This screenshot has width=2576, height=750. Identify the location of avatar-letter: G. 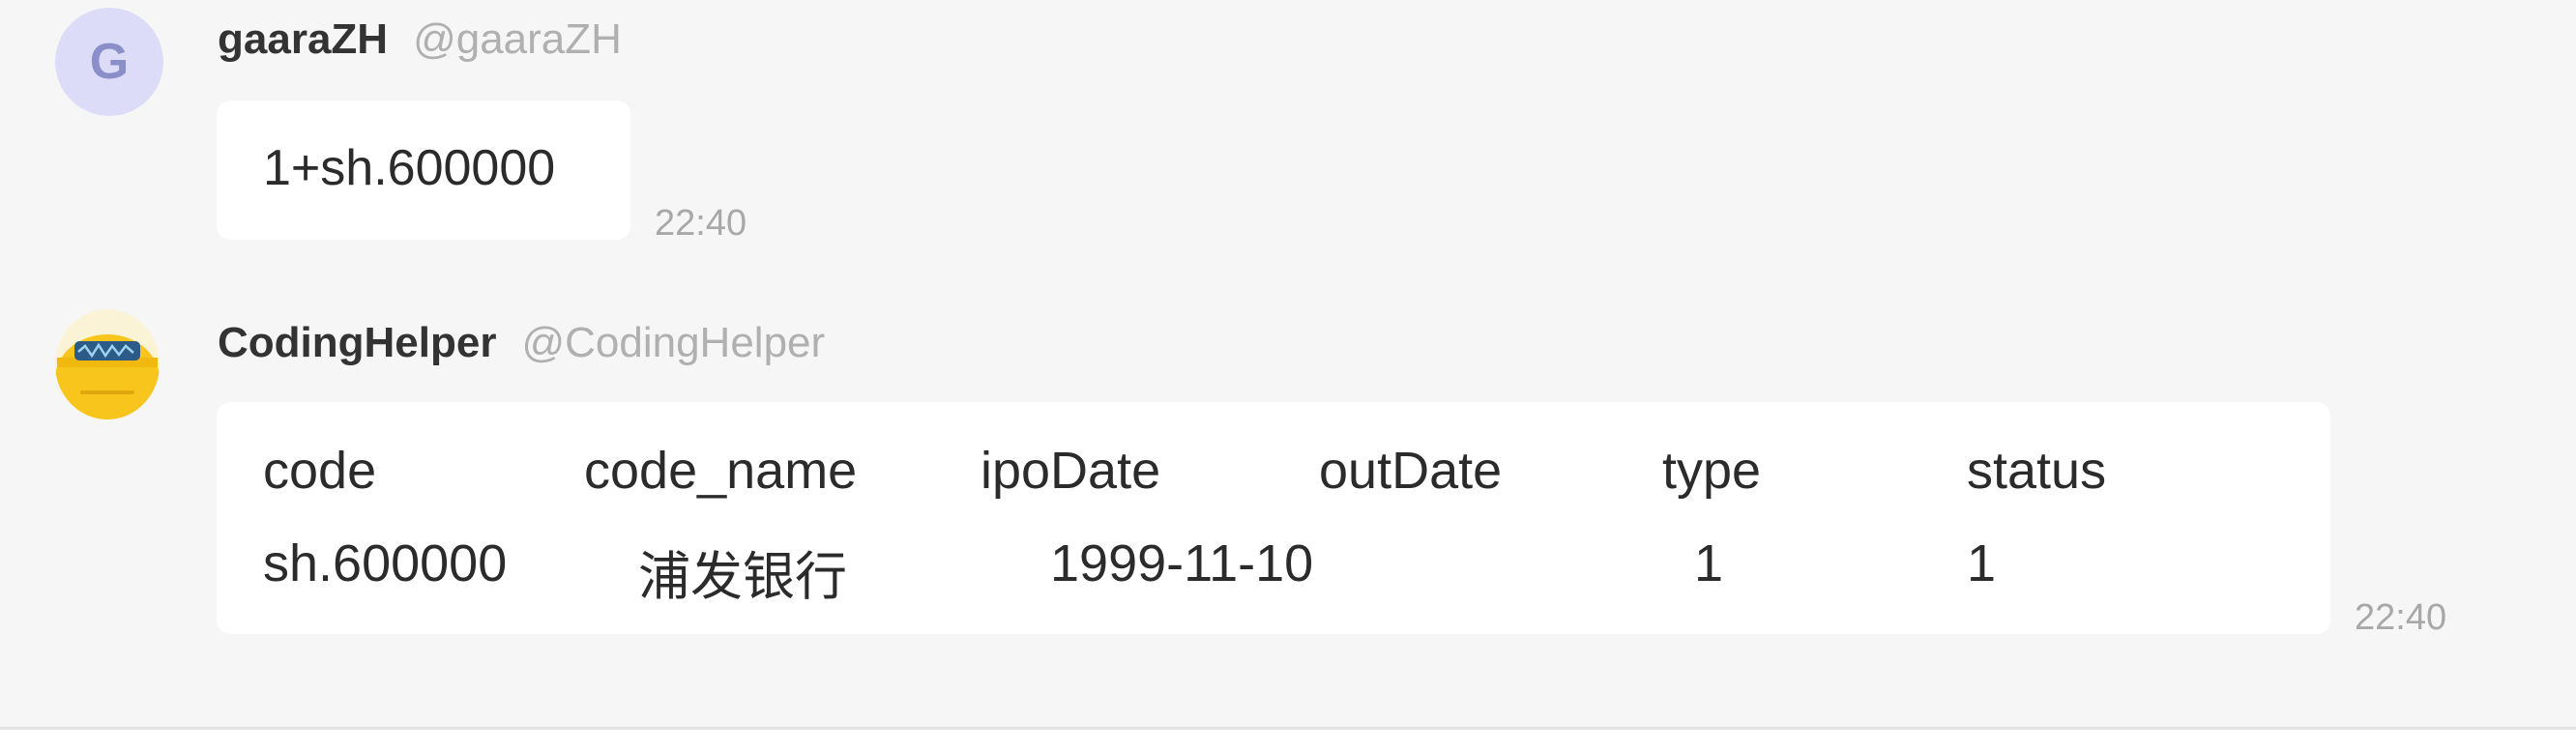
(109, 62).